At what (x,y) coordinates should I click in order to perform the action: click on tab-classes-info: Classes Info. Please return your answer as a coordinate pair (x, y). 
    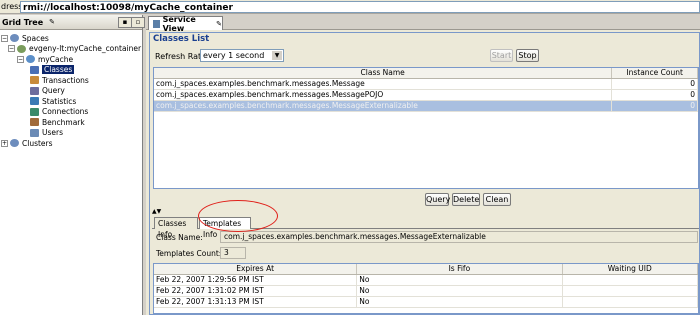
    Looking at the image, I should click on (176, 228).